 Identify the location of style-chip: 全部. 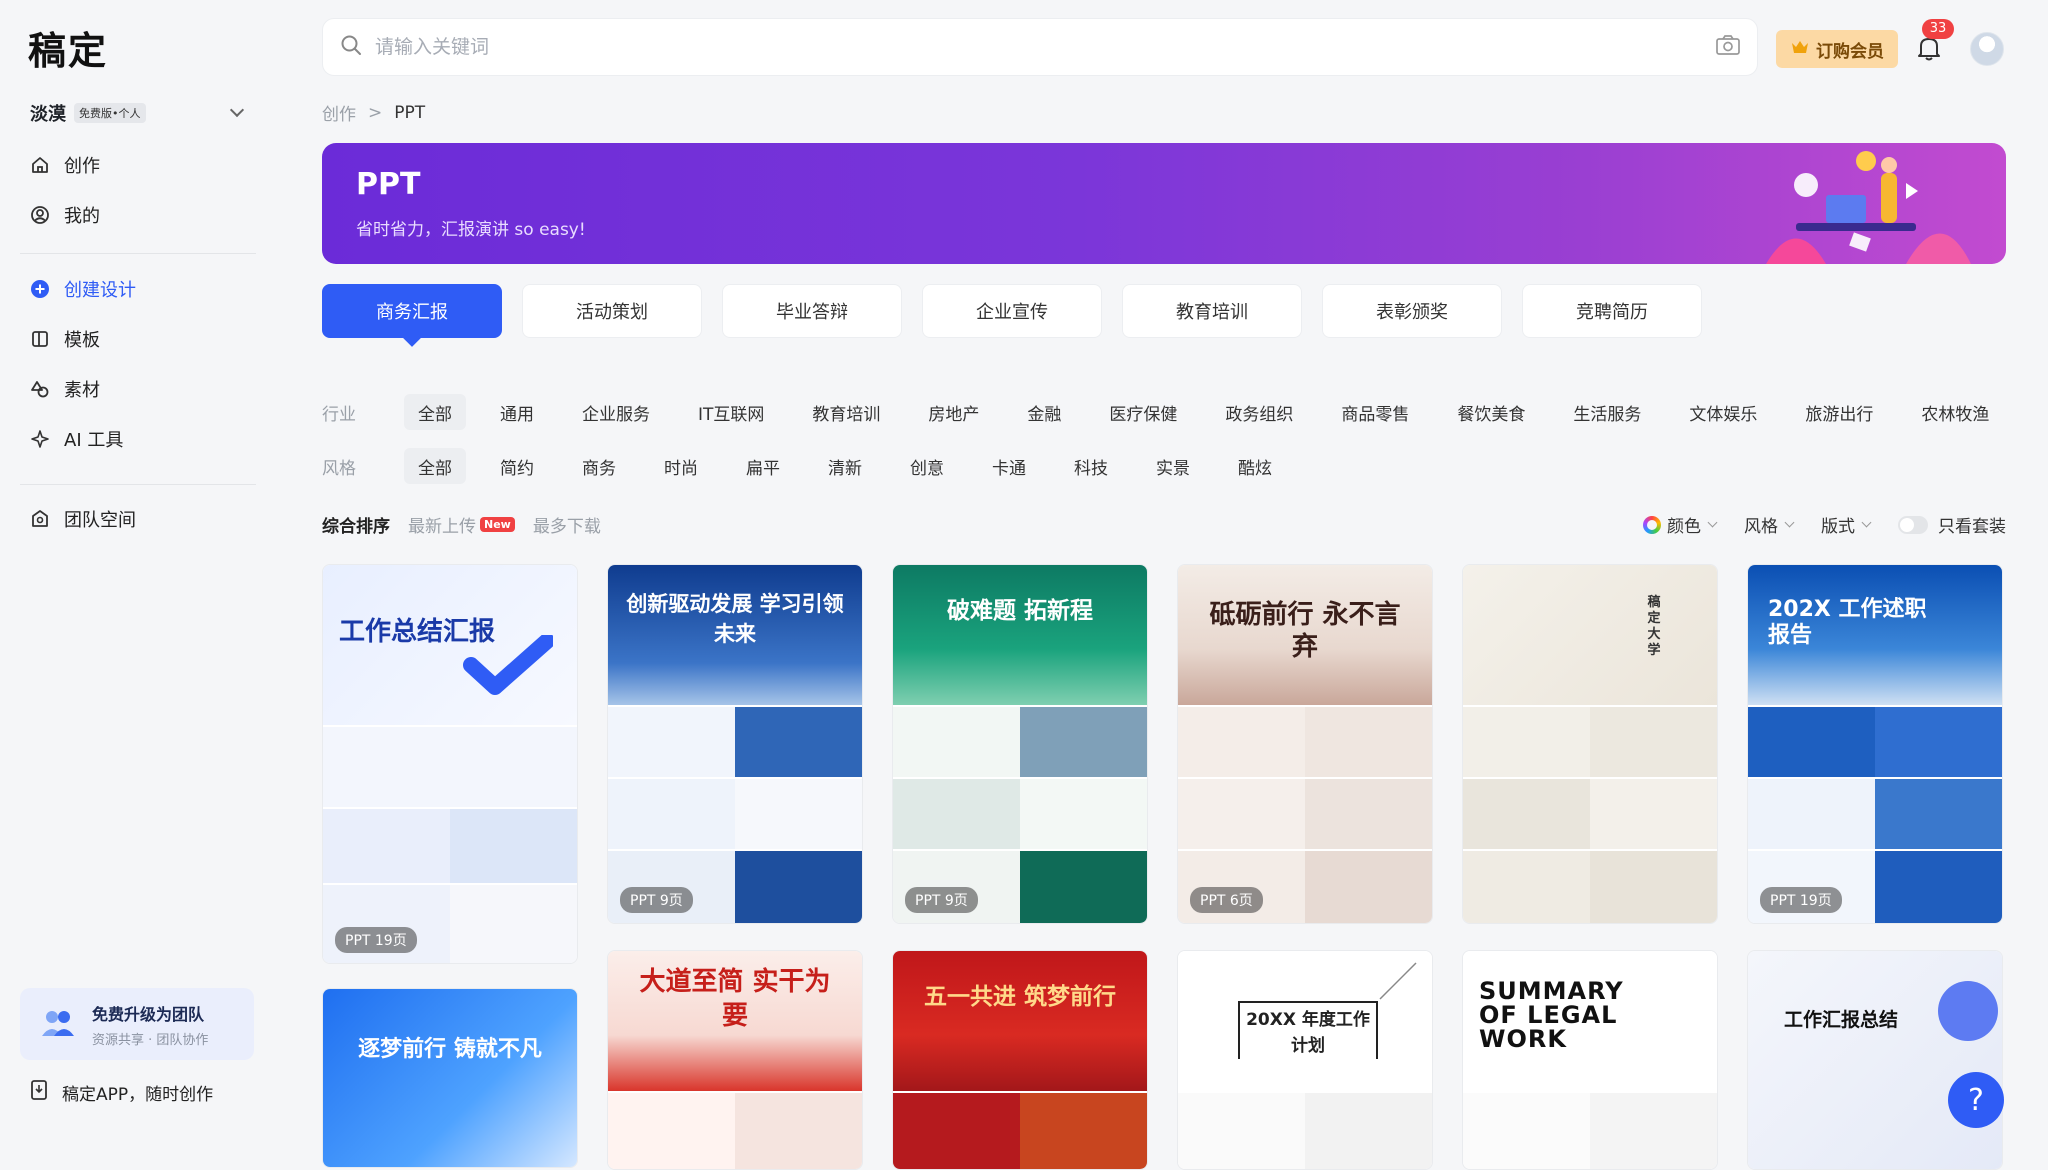
(435, 466).